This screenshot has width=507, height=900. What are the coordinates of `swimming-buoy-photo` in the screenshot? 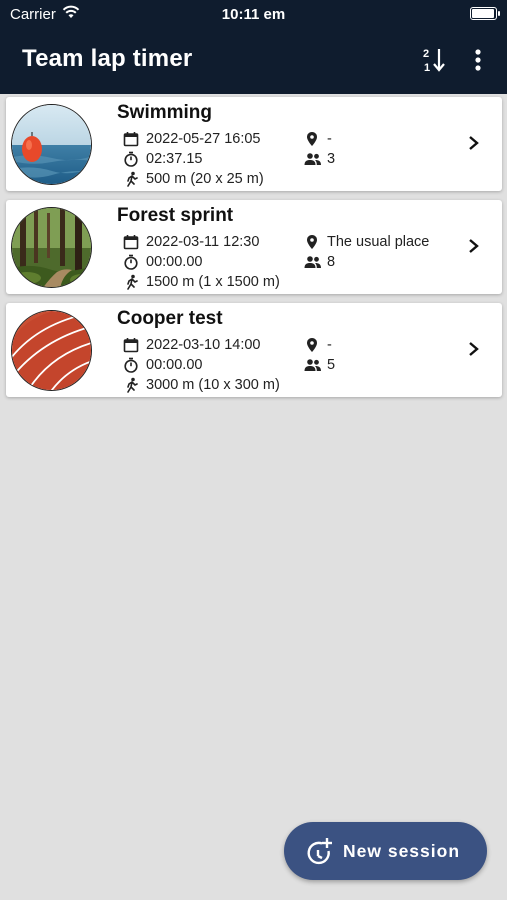 It's located at (51, 144).